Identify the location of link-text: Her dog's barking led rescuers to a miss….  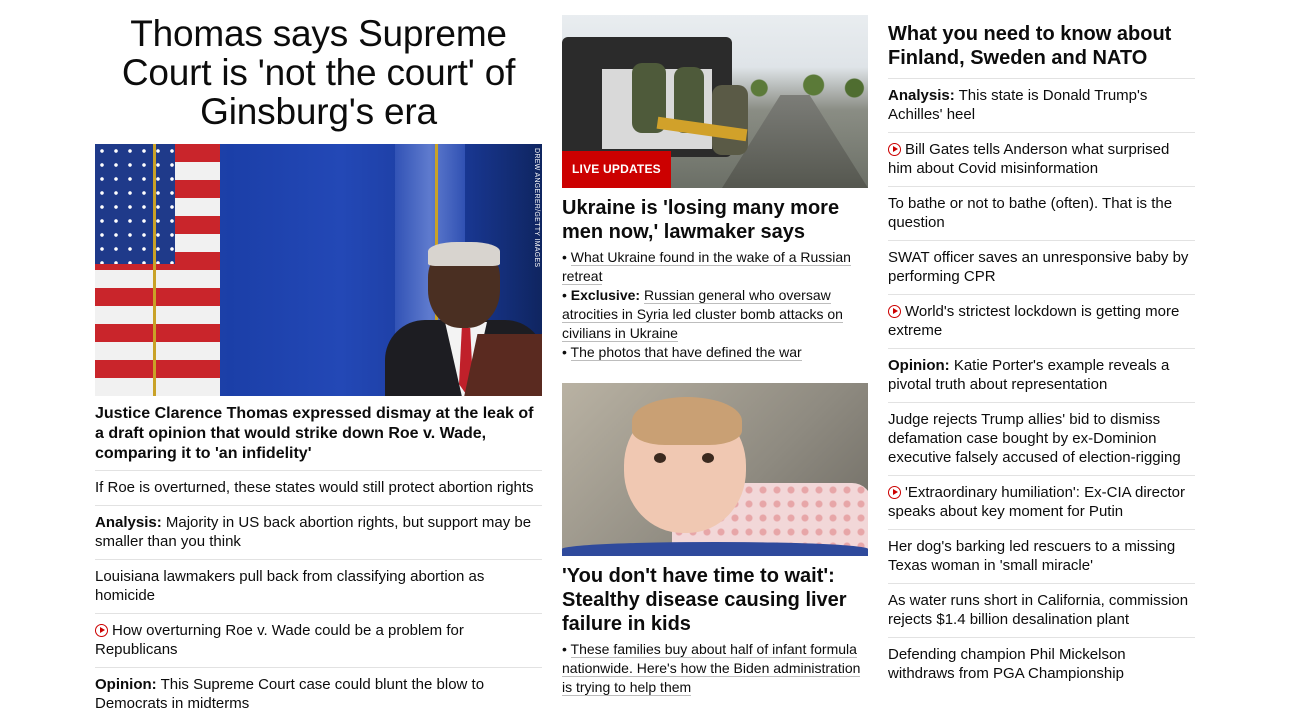
(1031, 556).